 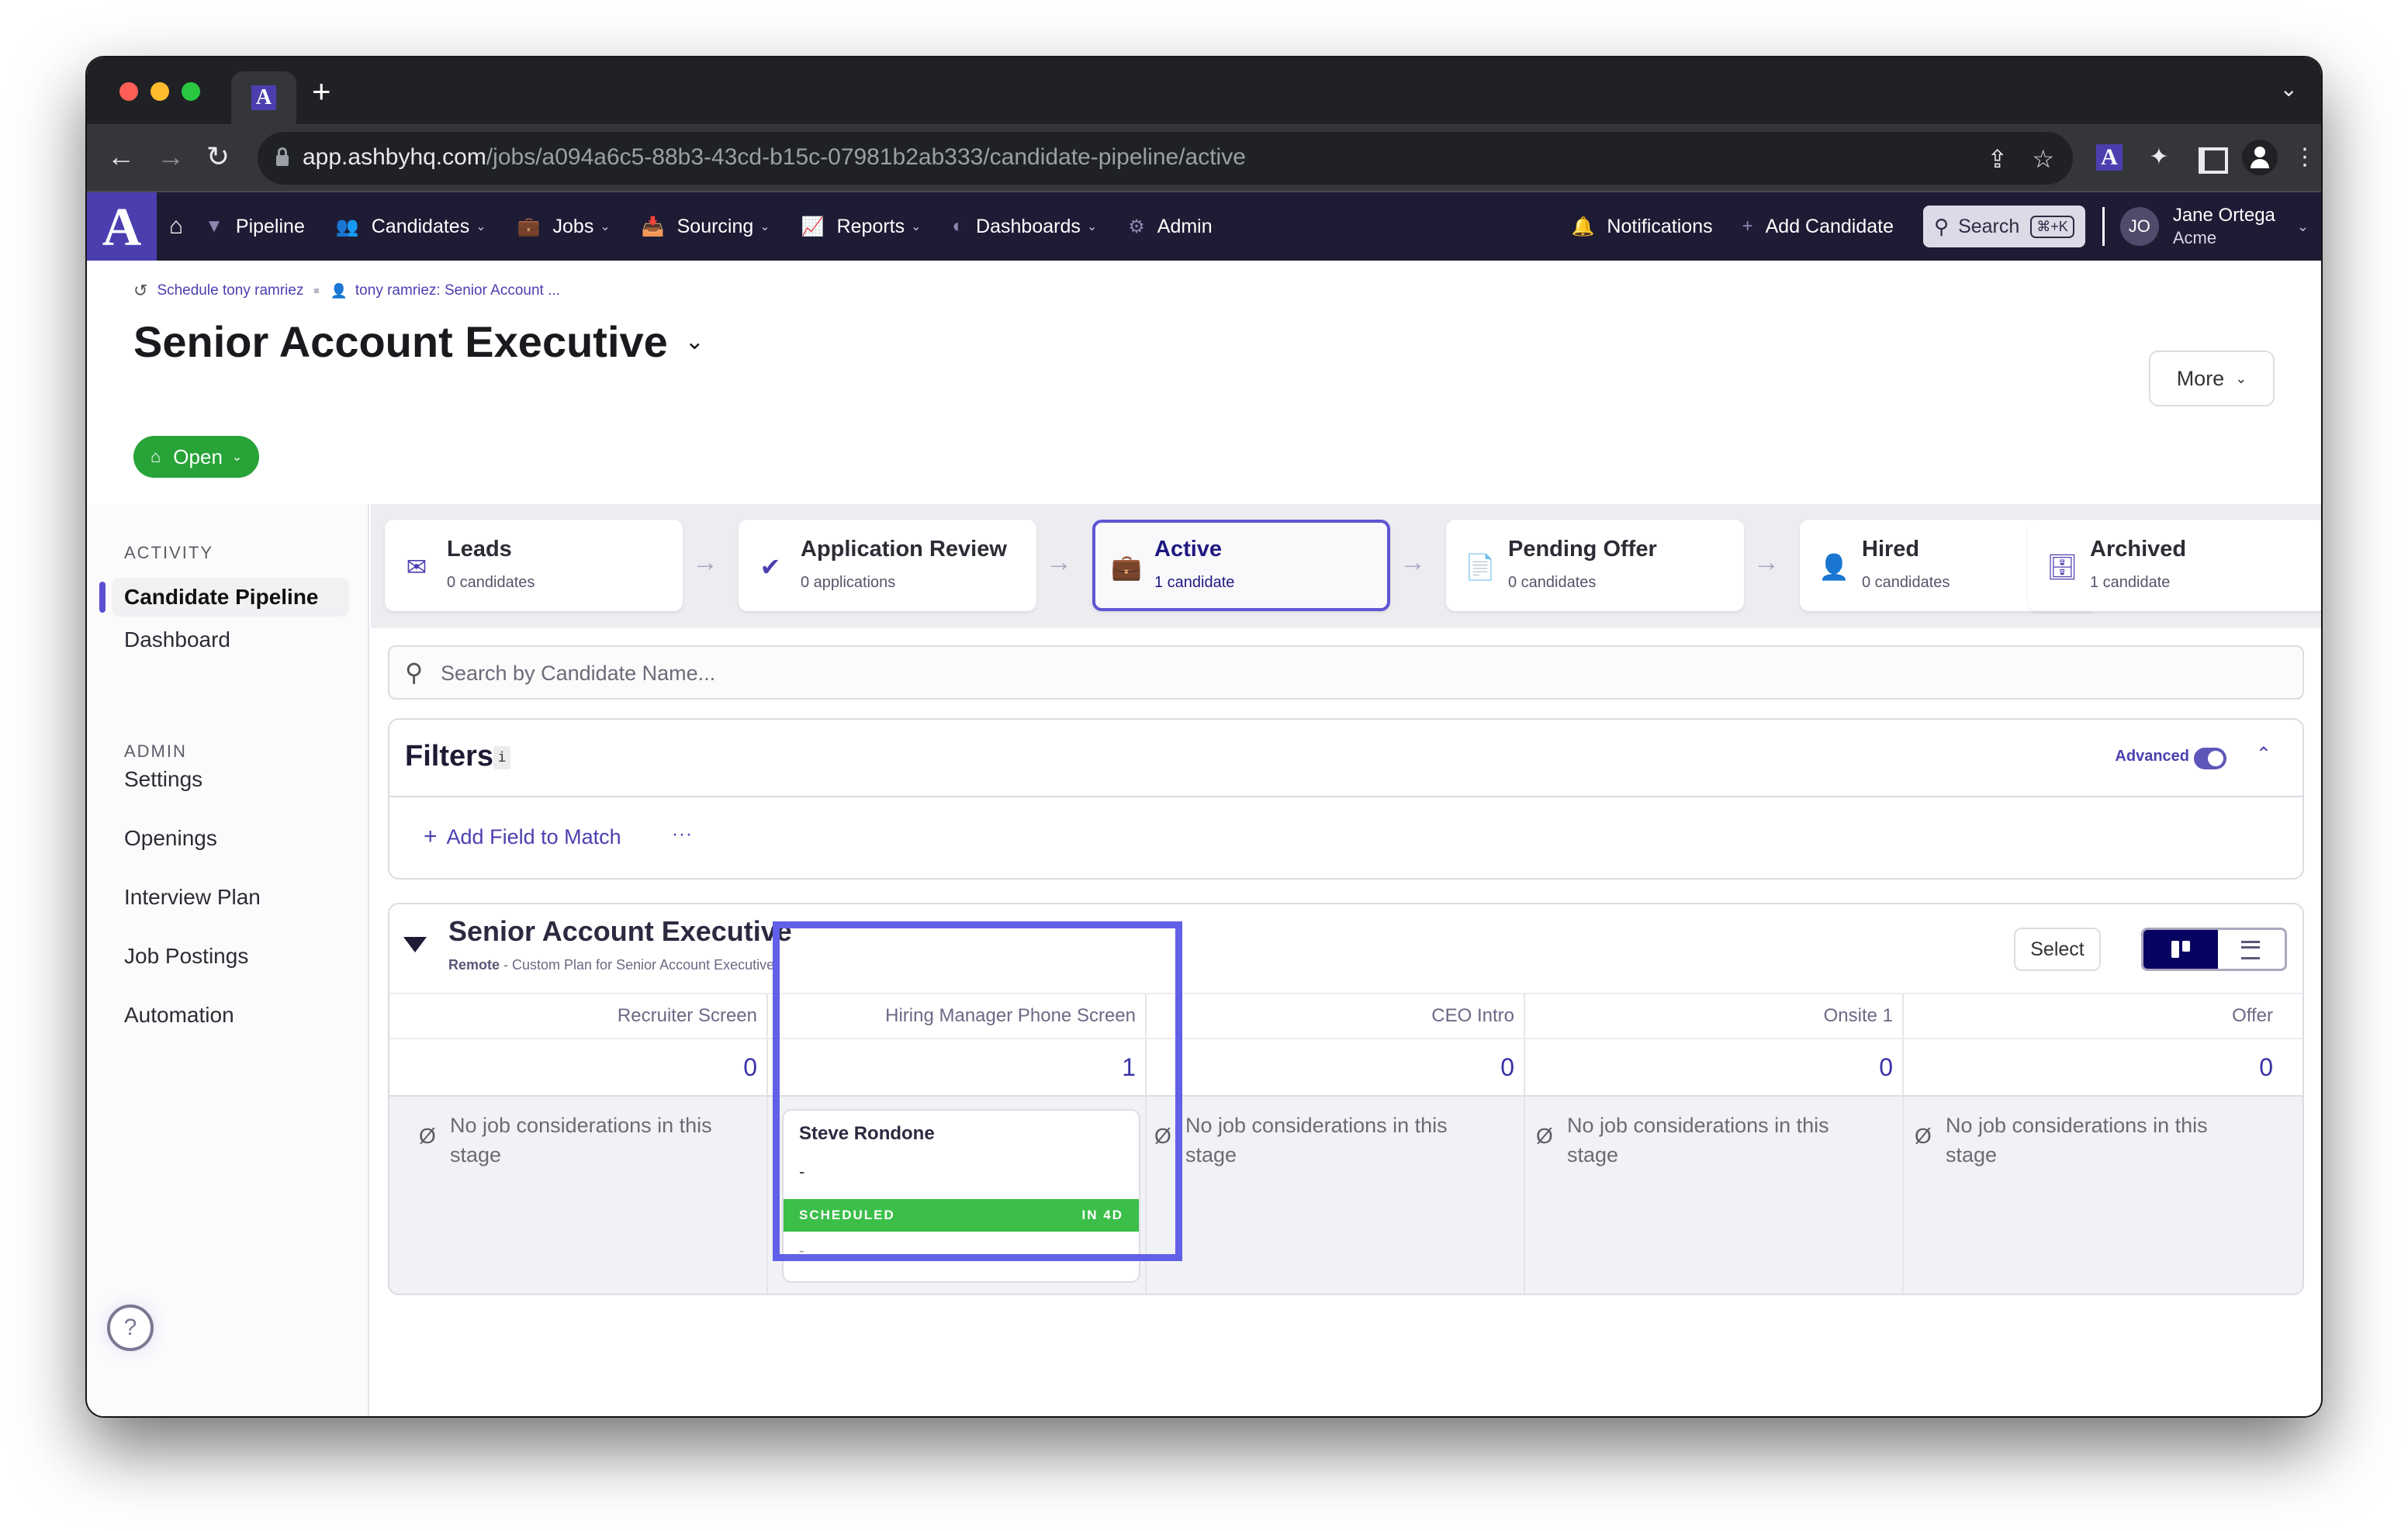 I want to click on search-icon: ⚲, so click(x=415, y=672).